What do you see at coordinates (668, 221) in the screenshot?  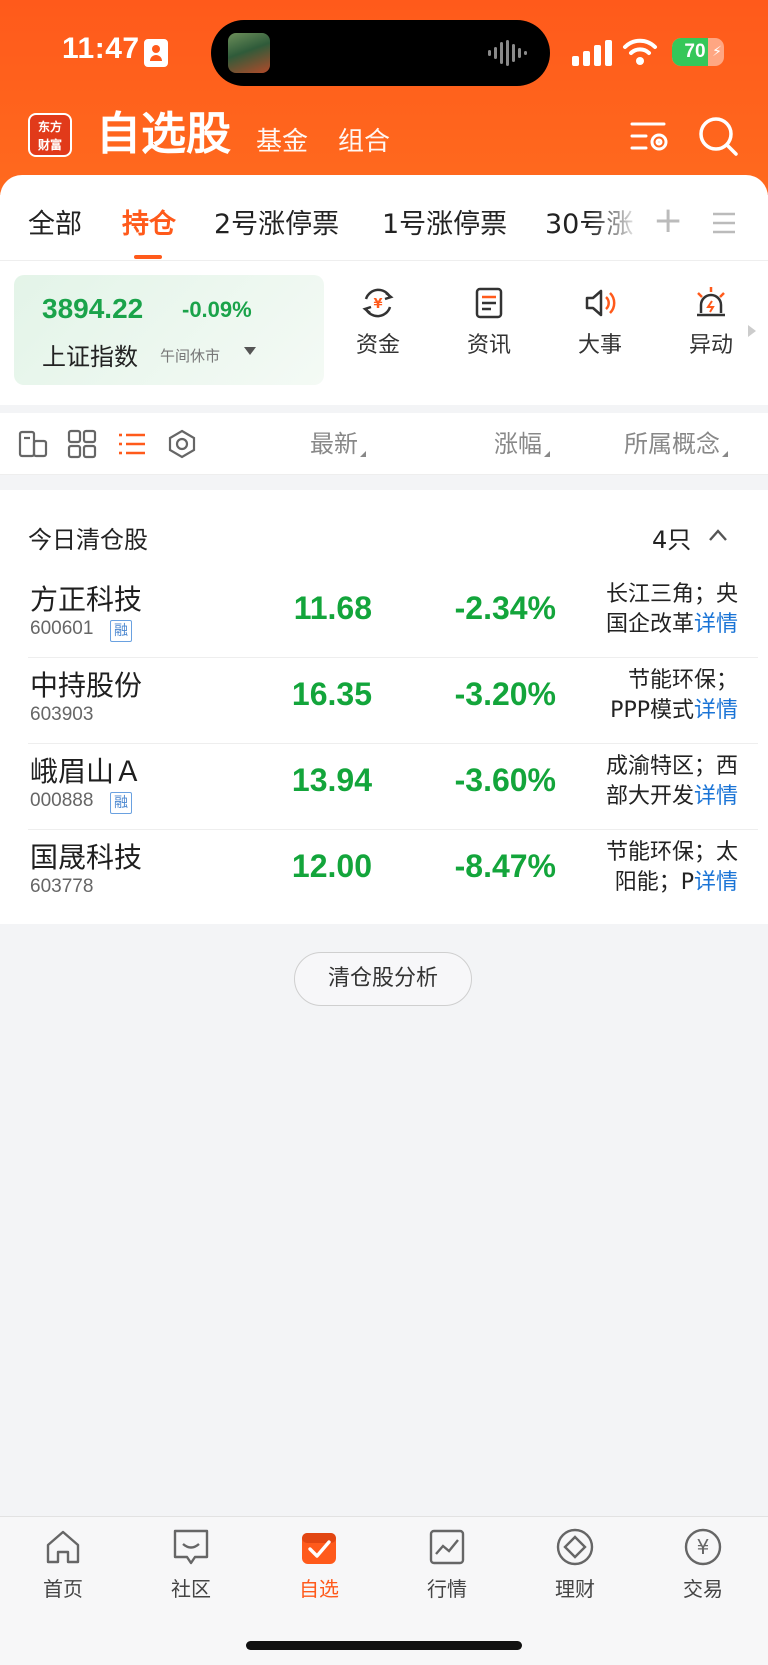 I see `add-group-button: +` at bounding box center [668, 221].